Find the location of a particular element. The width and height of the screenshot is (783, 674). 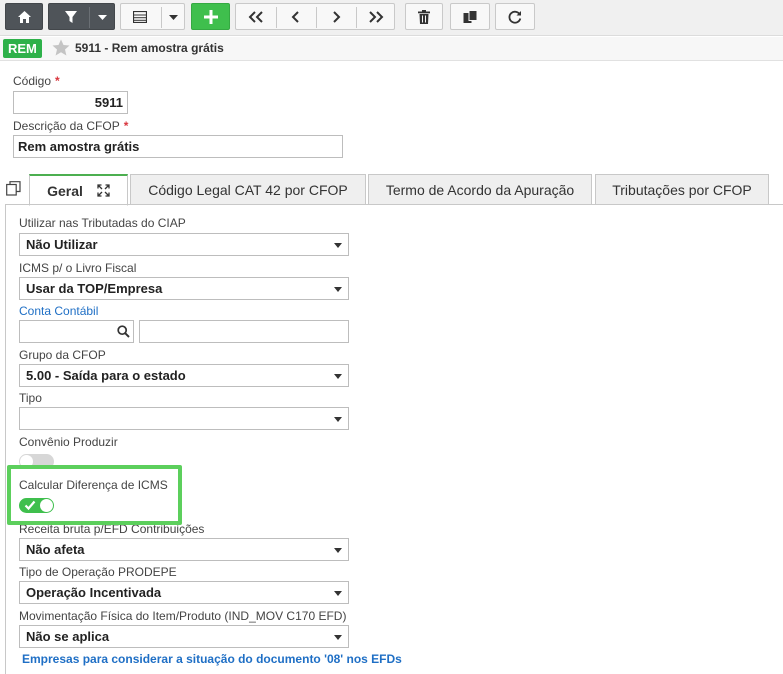

convenio-produzir-label: Convênio Produzir is located at coordinates (68, 442).